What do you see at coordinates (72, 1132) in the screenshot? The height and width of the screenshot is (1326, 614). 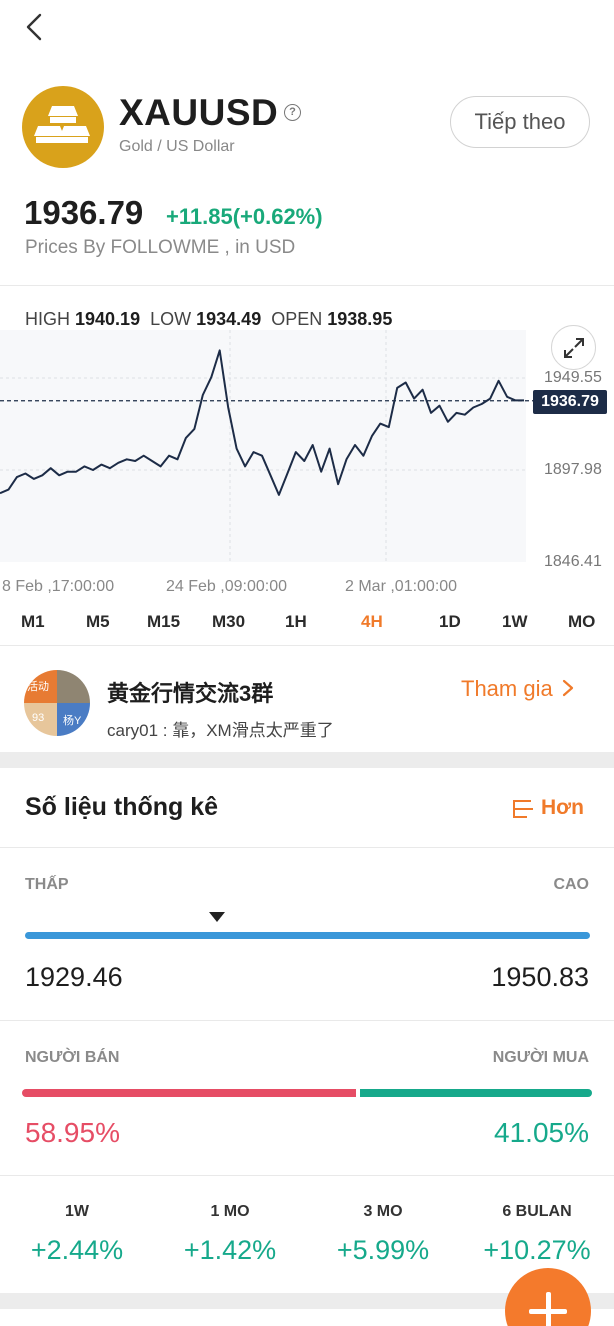 I see `seller-percent: 58.95%` at bounding box center [72, 1132].